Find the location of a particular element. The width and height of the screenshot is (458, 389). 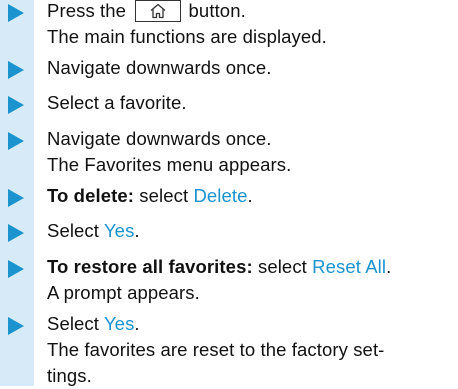

step-6-period: . is located at coordinates (137, 230).